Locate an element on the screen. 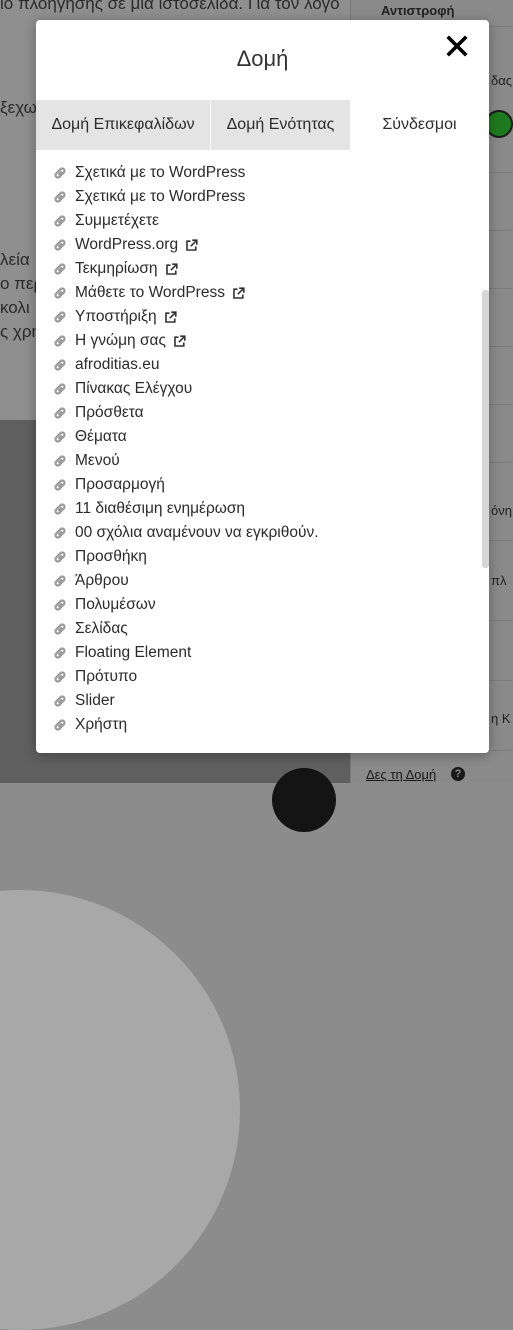  link-list-item: Πρόσθετα is located at coordinates (264, 413).